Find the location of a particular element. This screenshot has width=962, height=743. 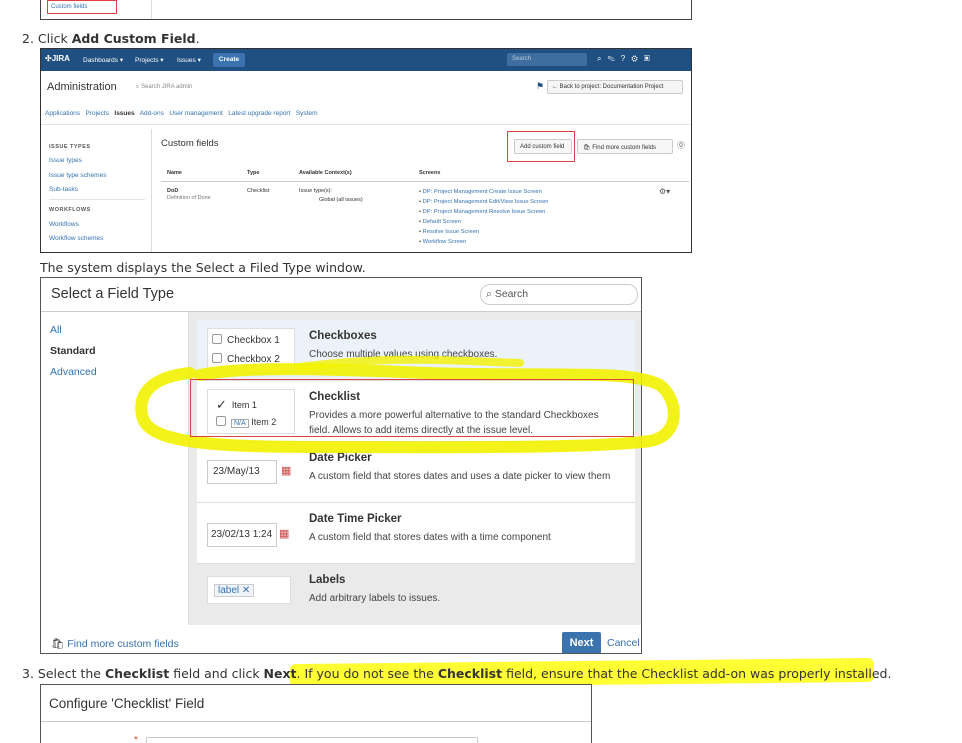

label-chip: label ✕ is located at coordinates (234, 590).